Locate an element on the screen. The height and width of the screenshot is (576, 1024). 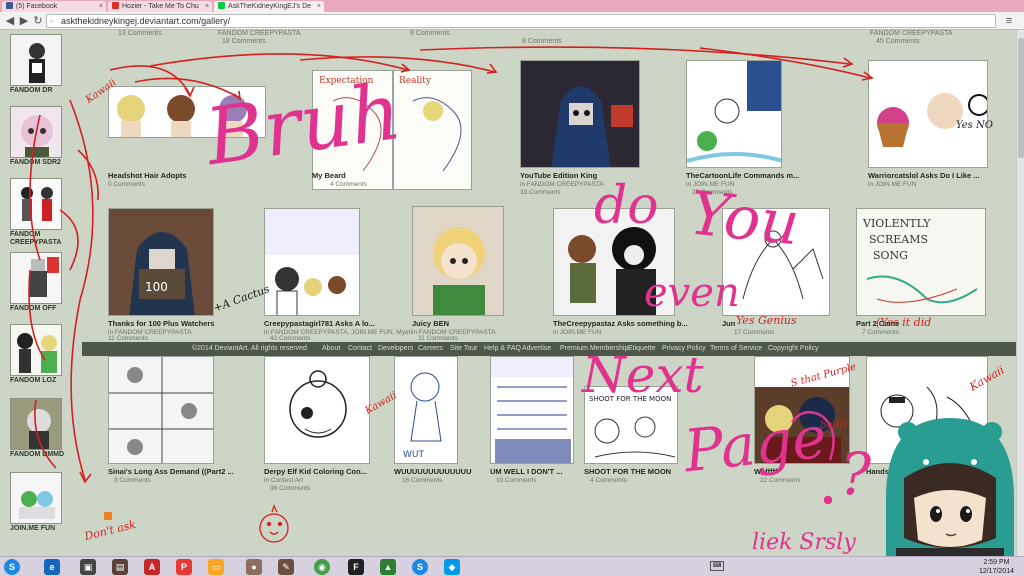
footer-link-site-tour: Site Tour is located at coordinates (464, 348).